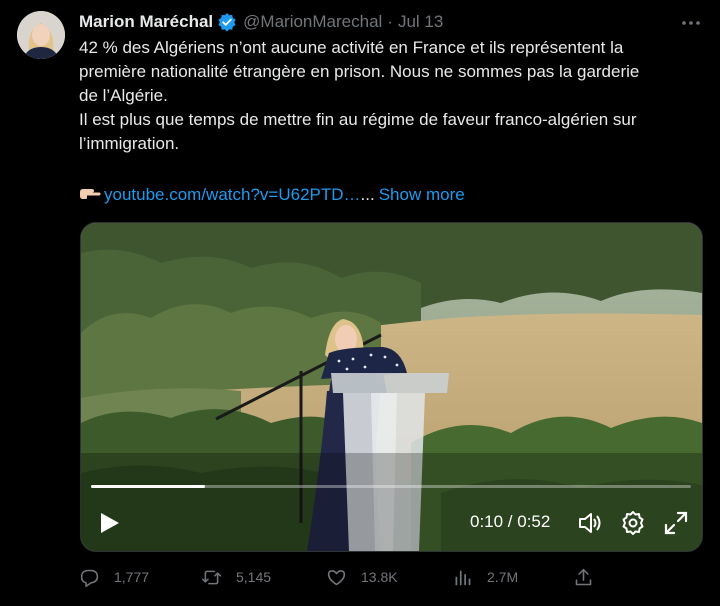 Image resolution: width=720 pixels, height=606 pixels. What do you see at coordinates (590, 523) in the screenshot?
I see `volume-icon` at bounding box center [590, 523].